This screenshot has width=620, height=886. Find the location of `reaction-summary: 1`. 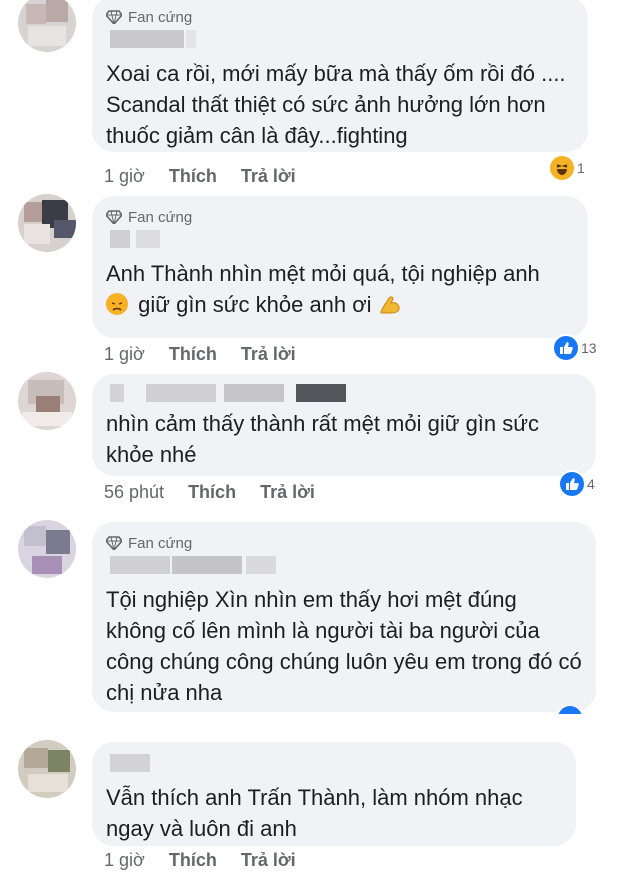

reaction-summary: 1 is located at coordinates (567, 168).